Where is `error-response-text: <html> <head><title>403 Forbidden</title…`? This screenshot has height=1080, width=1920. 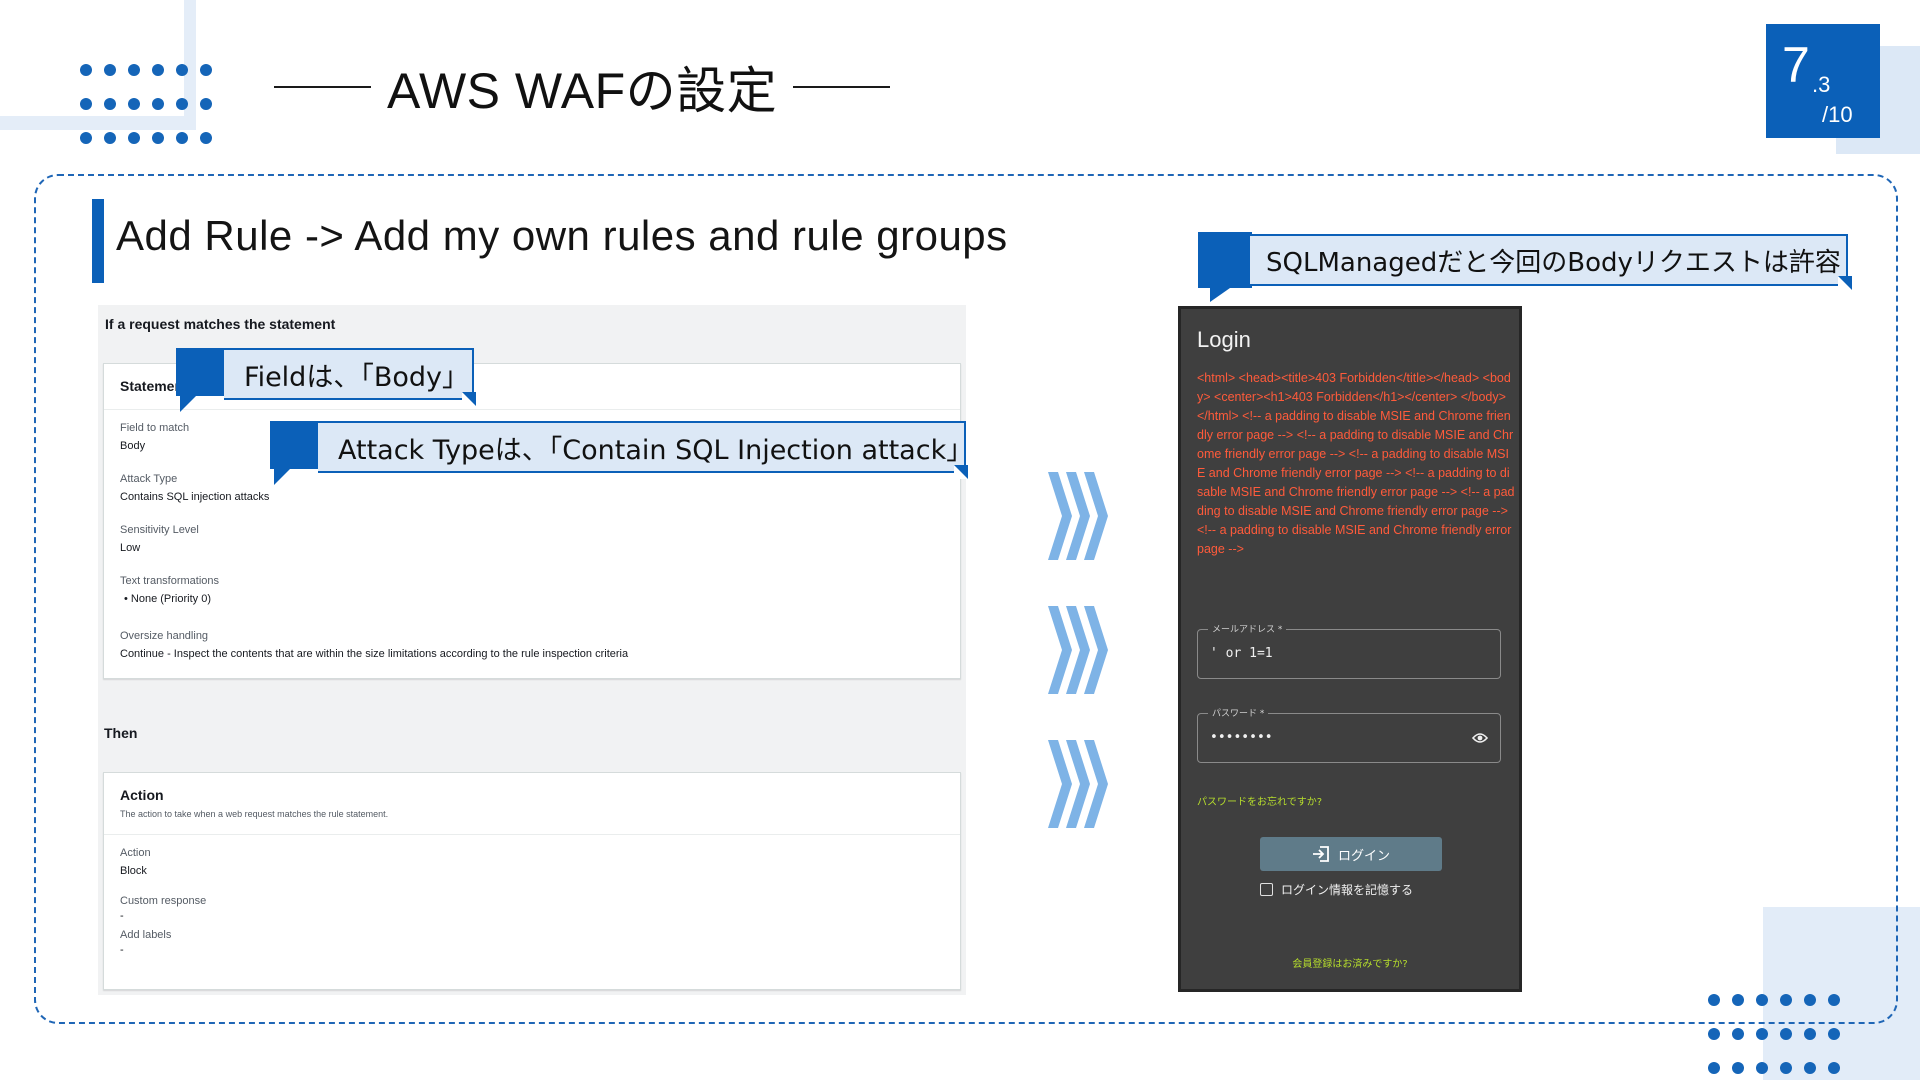
error-response-text: <html> <head><title>403 Forbidden</title… is located at coordinates (1356, 463).